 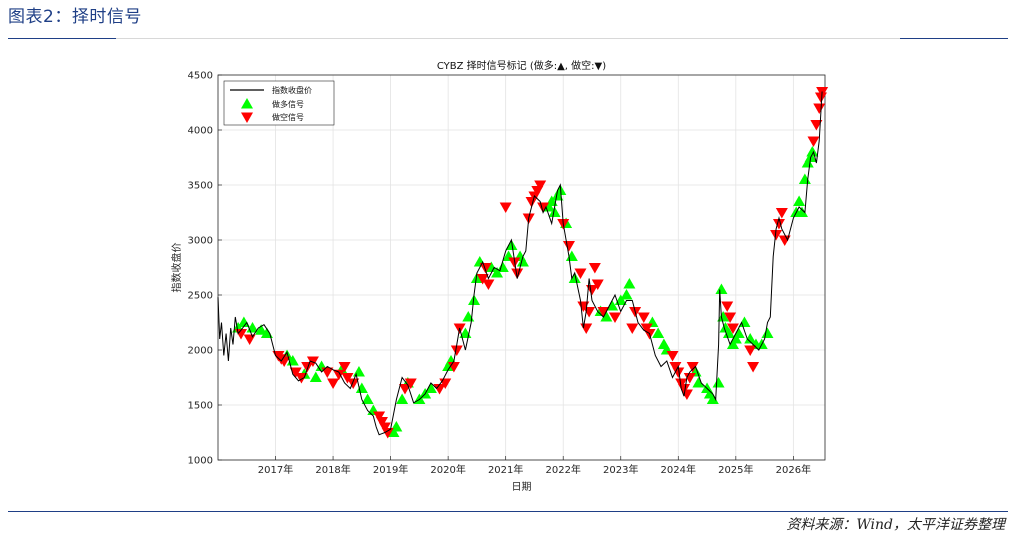 I want to click on x-tick-label: 2024年, so click(x=678, y=469).